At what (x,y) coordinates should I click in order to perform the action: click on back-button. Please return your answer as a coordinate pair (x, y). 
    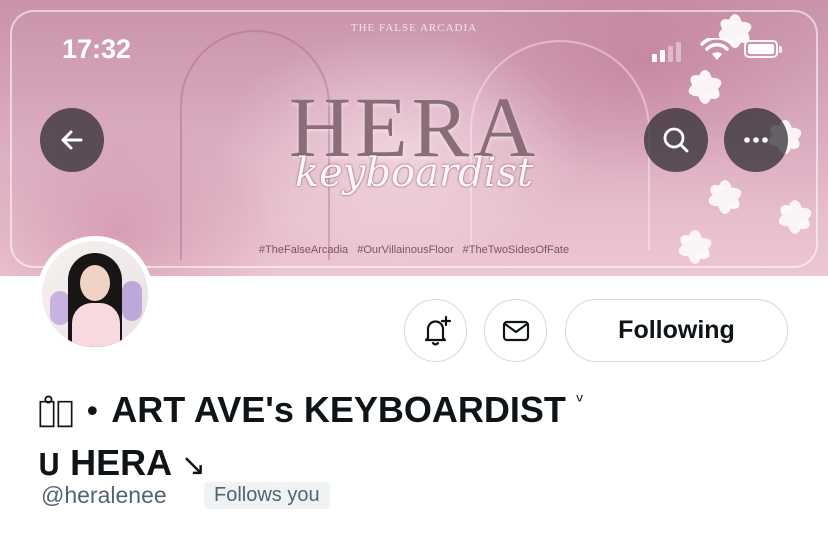
    Looking at the image, I should click on (72, 140).